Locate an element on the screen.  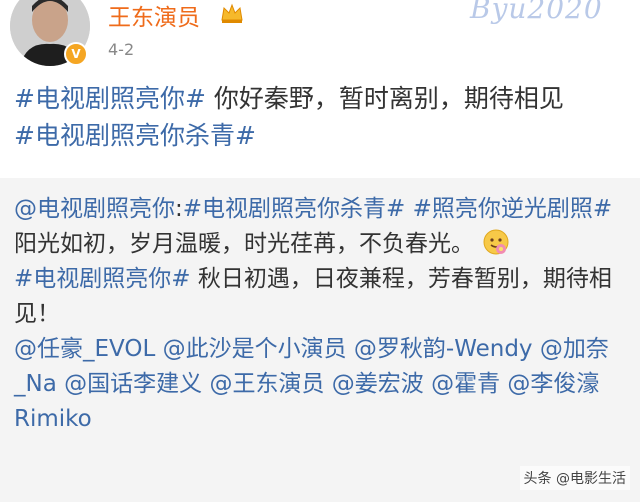
flower-smile-emoji is located at coordinates (496, 242).